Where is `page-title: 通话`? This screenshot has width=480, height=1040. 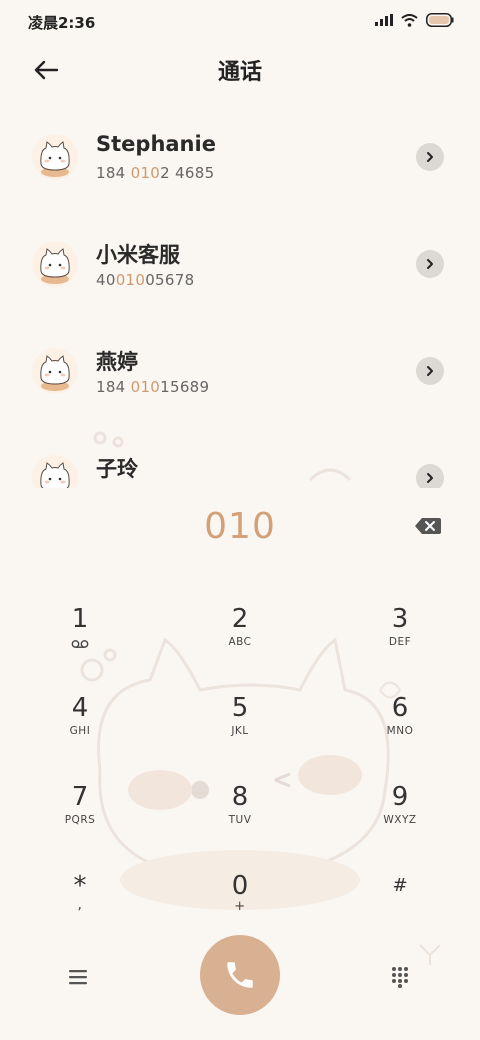 page-title: 通话 is located at coordinates (239, 72).